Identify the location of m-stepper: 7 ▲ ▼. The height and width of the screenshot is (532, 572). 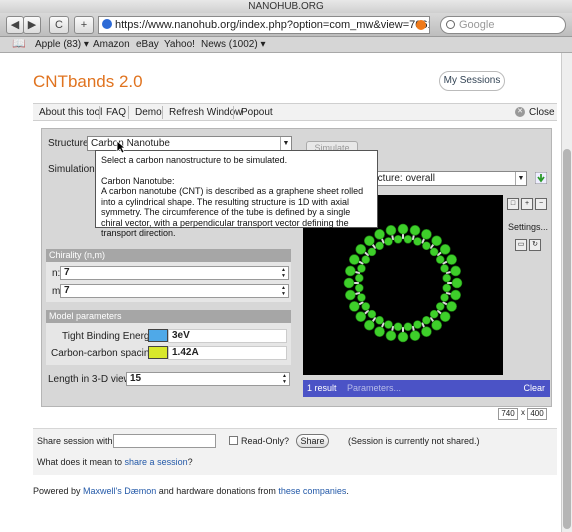
(174, 291).